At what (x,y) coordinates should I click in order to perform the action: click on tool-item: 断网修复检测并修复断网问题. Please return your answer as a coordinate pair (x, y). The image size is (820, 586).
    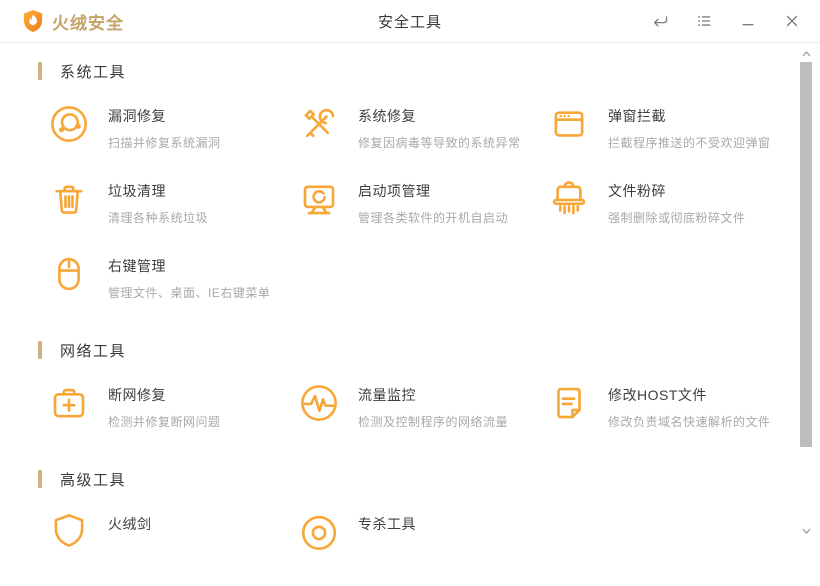
    Looking at the image, I should click on (173, 419).